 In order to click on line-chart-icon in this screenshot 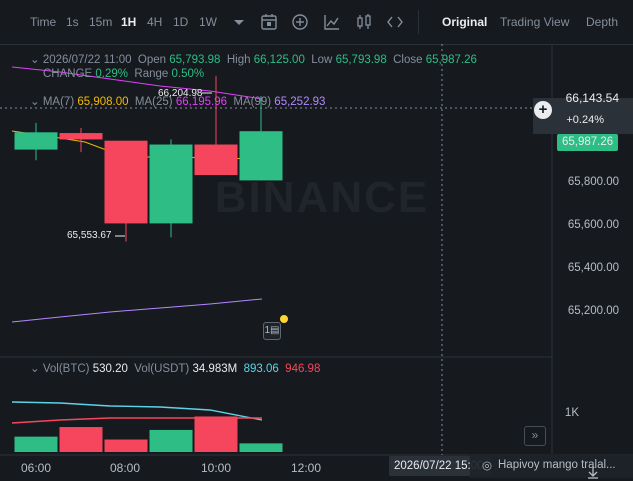, I will do `click(332, 22)`.